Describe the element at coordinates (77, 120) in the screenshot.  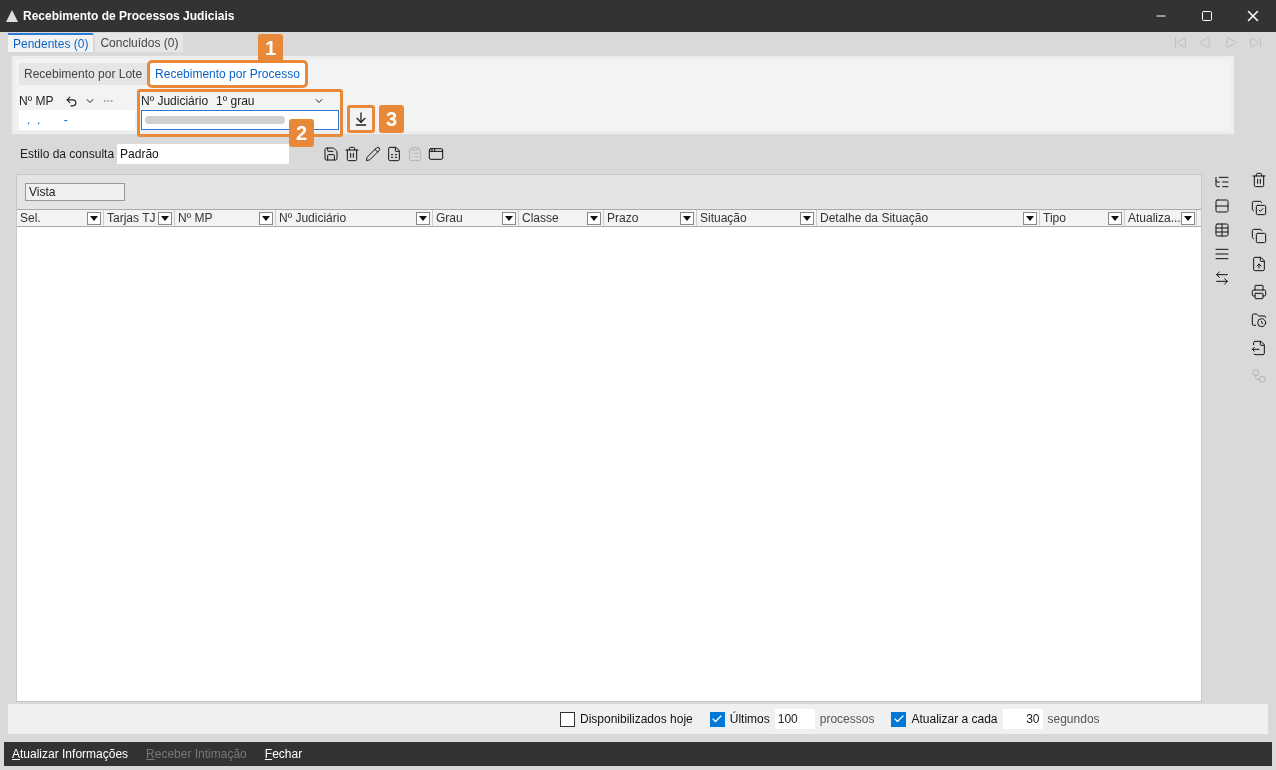
I see `mp-field: . . -` at that location.